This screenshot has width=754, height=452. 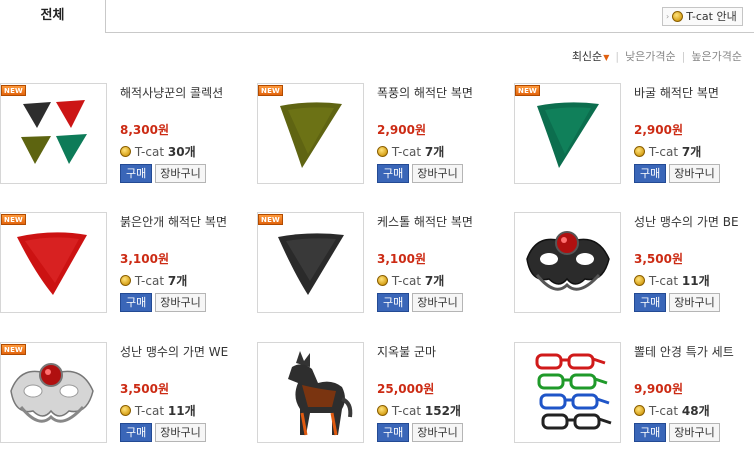 I want to click on product-name: 뽈테 안경 특가 세트, so click(x=693, y=352).